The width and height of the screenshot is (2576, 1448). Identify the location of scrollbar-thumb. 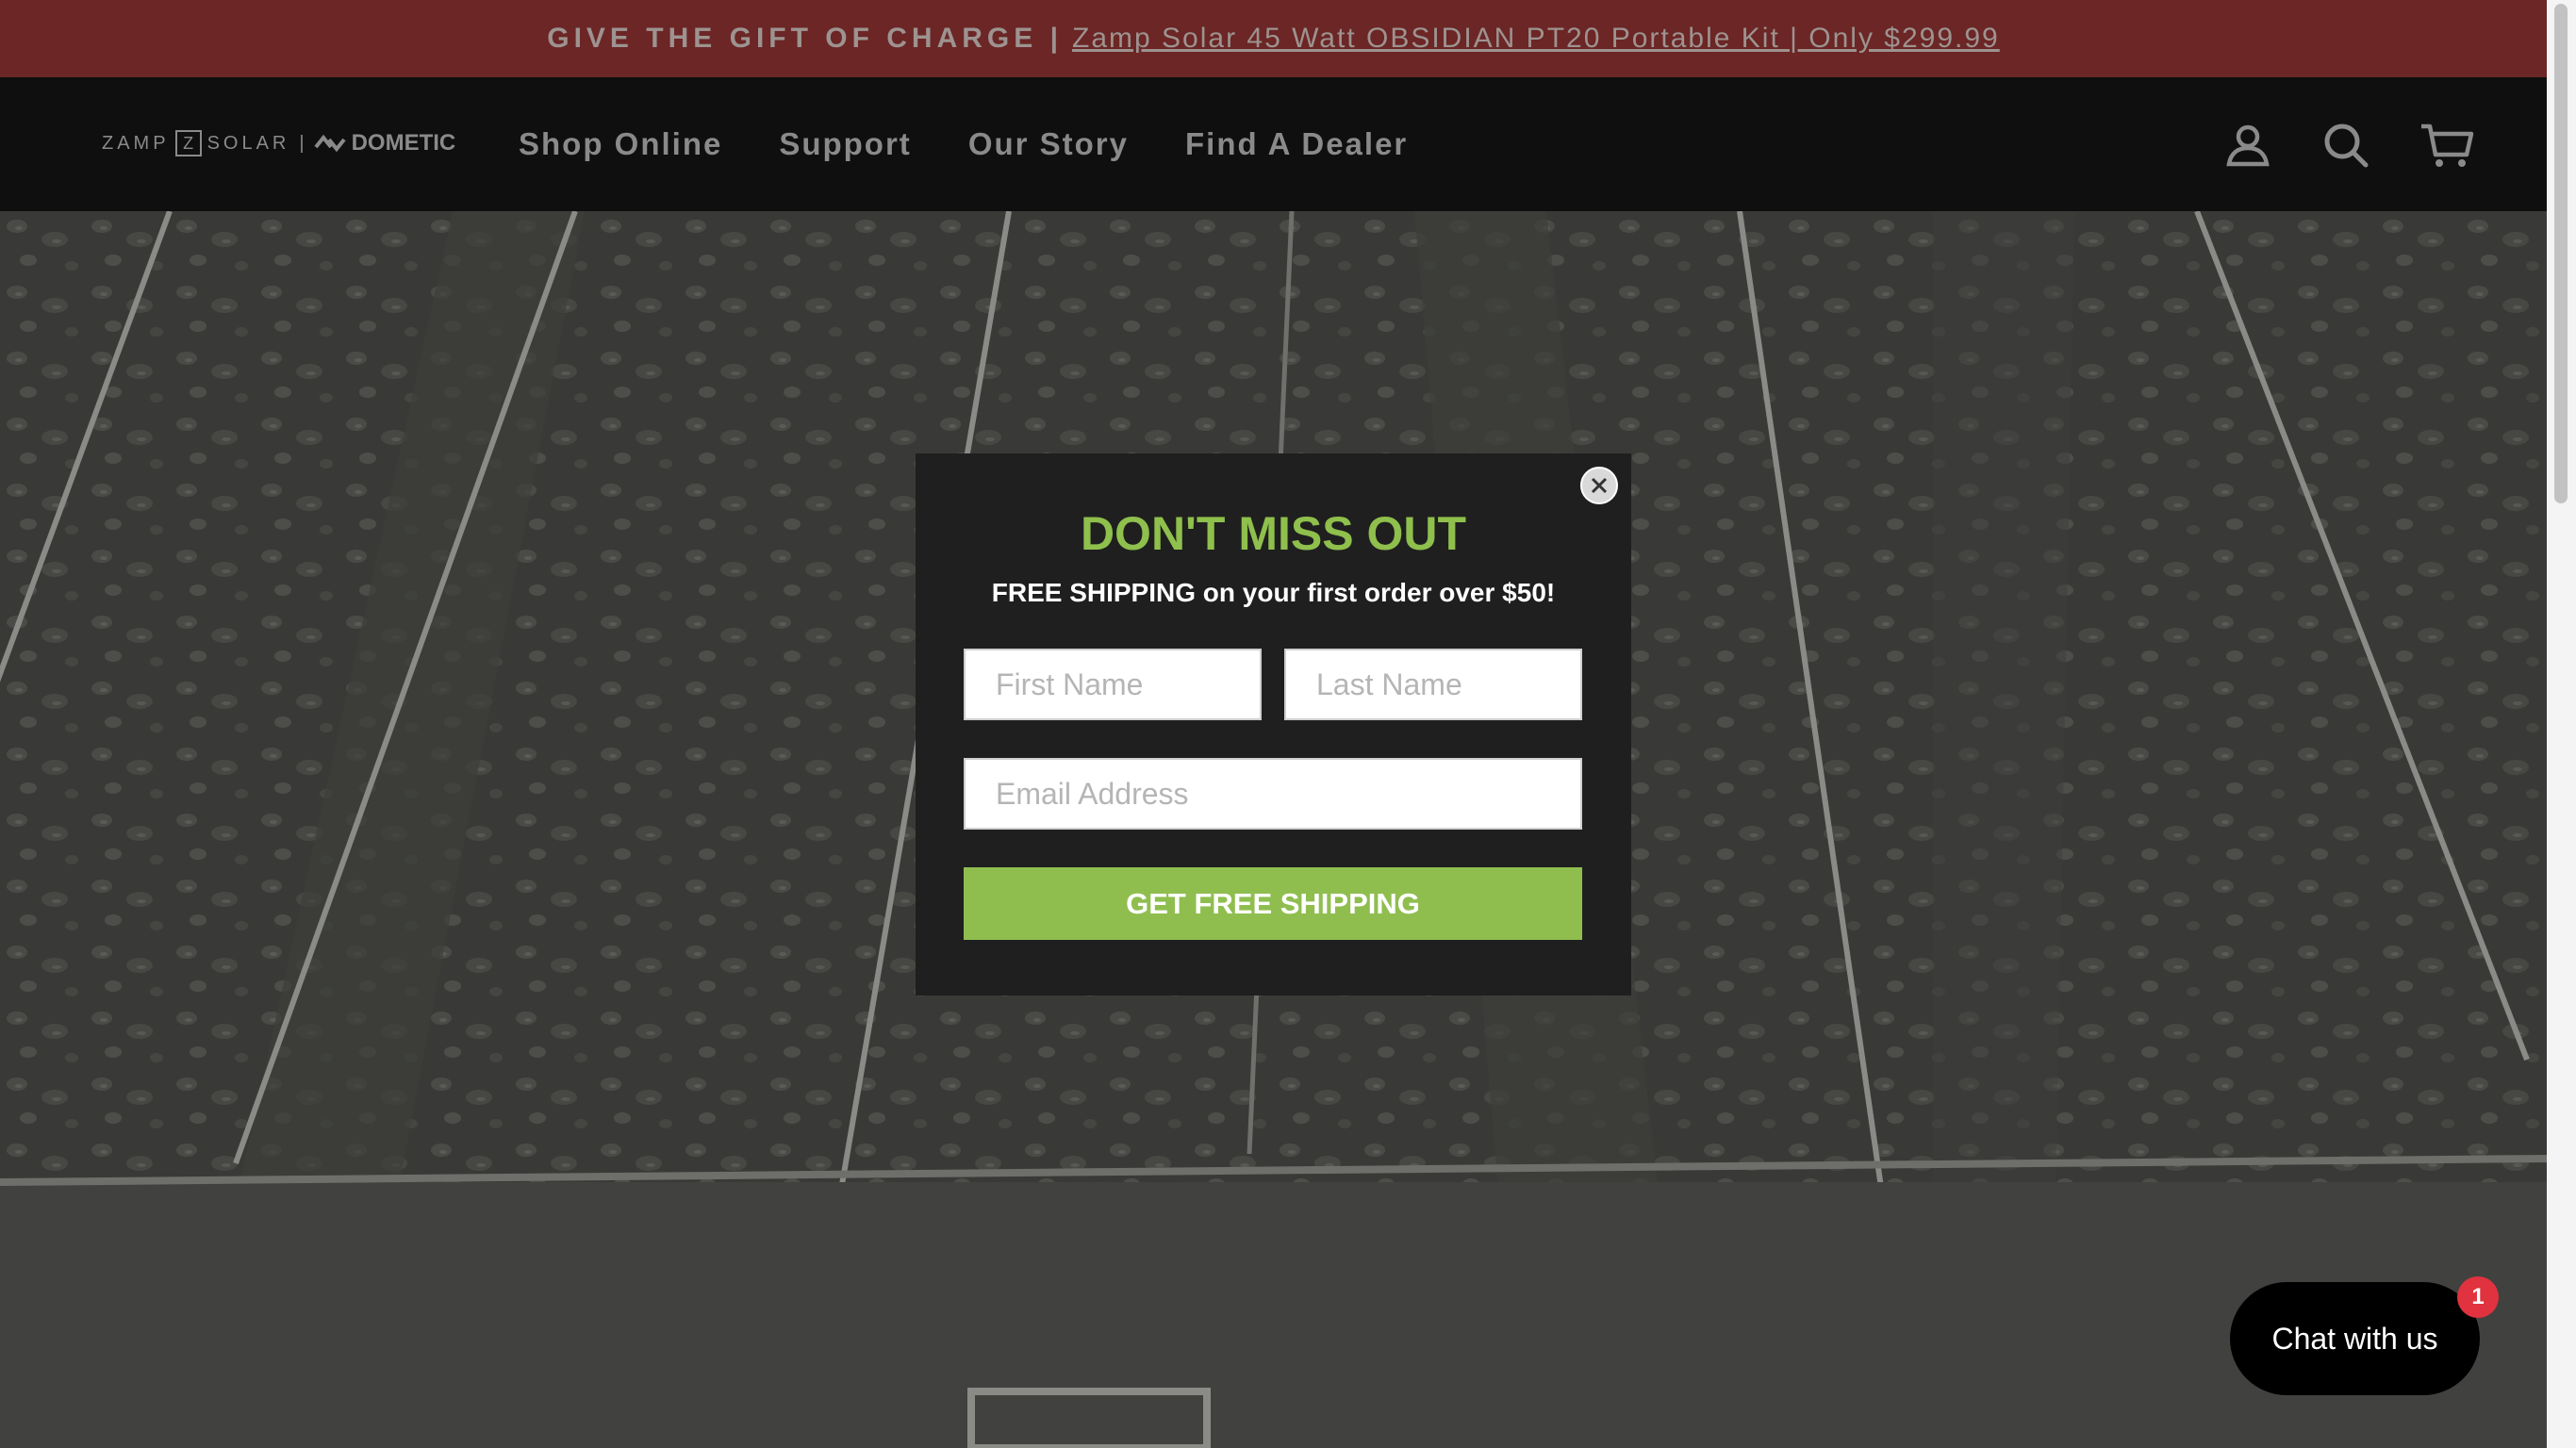
(2561, 253).